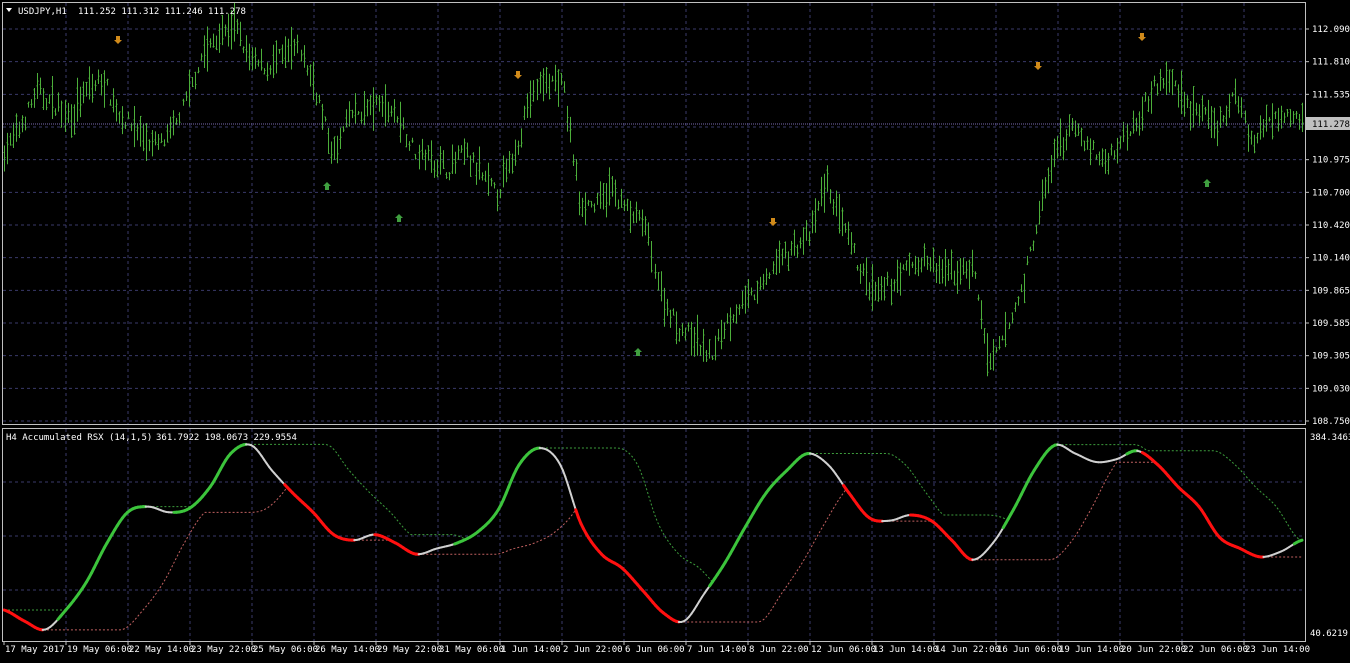 The height and width of the screenshot is (663, 1350). Describe the element at coordinates (1330, 438) in the screenshot. I see `indicator-max-label: 384.3463` at that location.